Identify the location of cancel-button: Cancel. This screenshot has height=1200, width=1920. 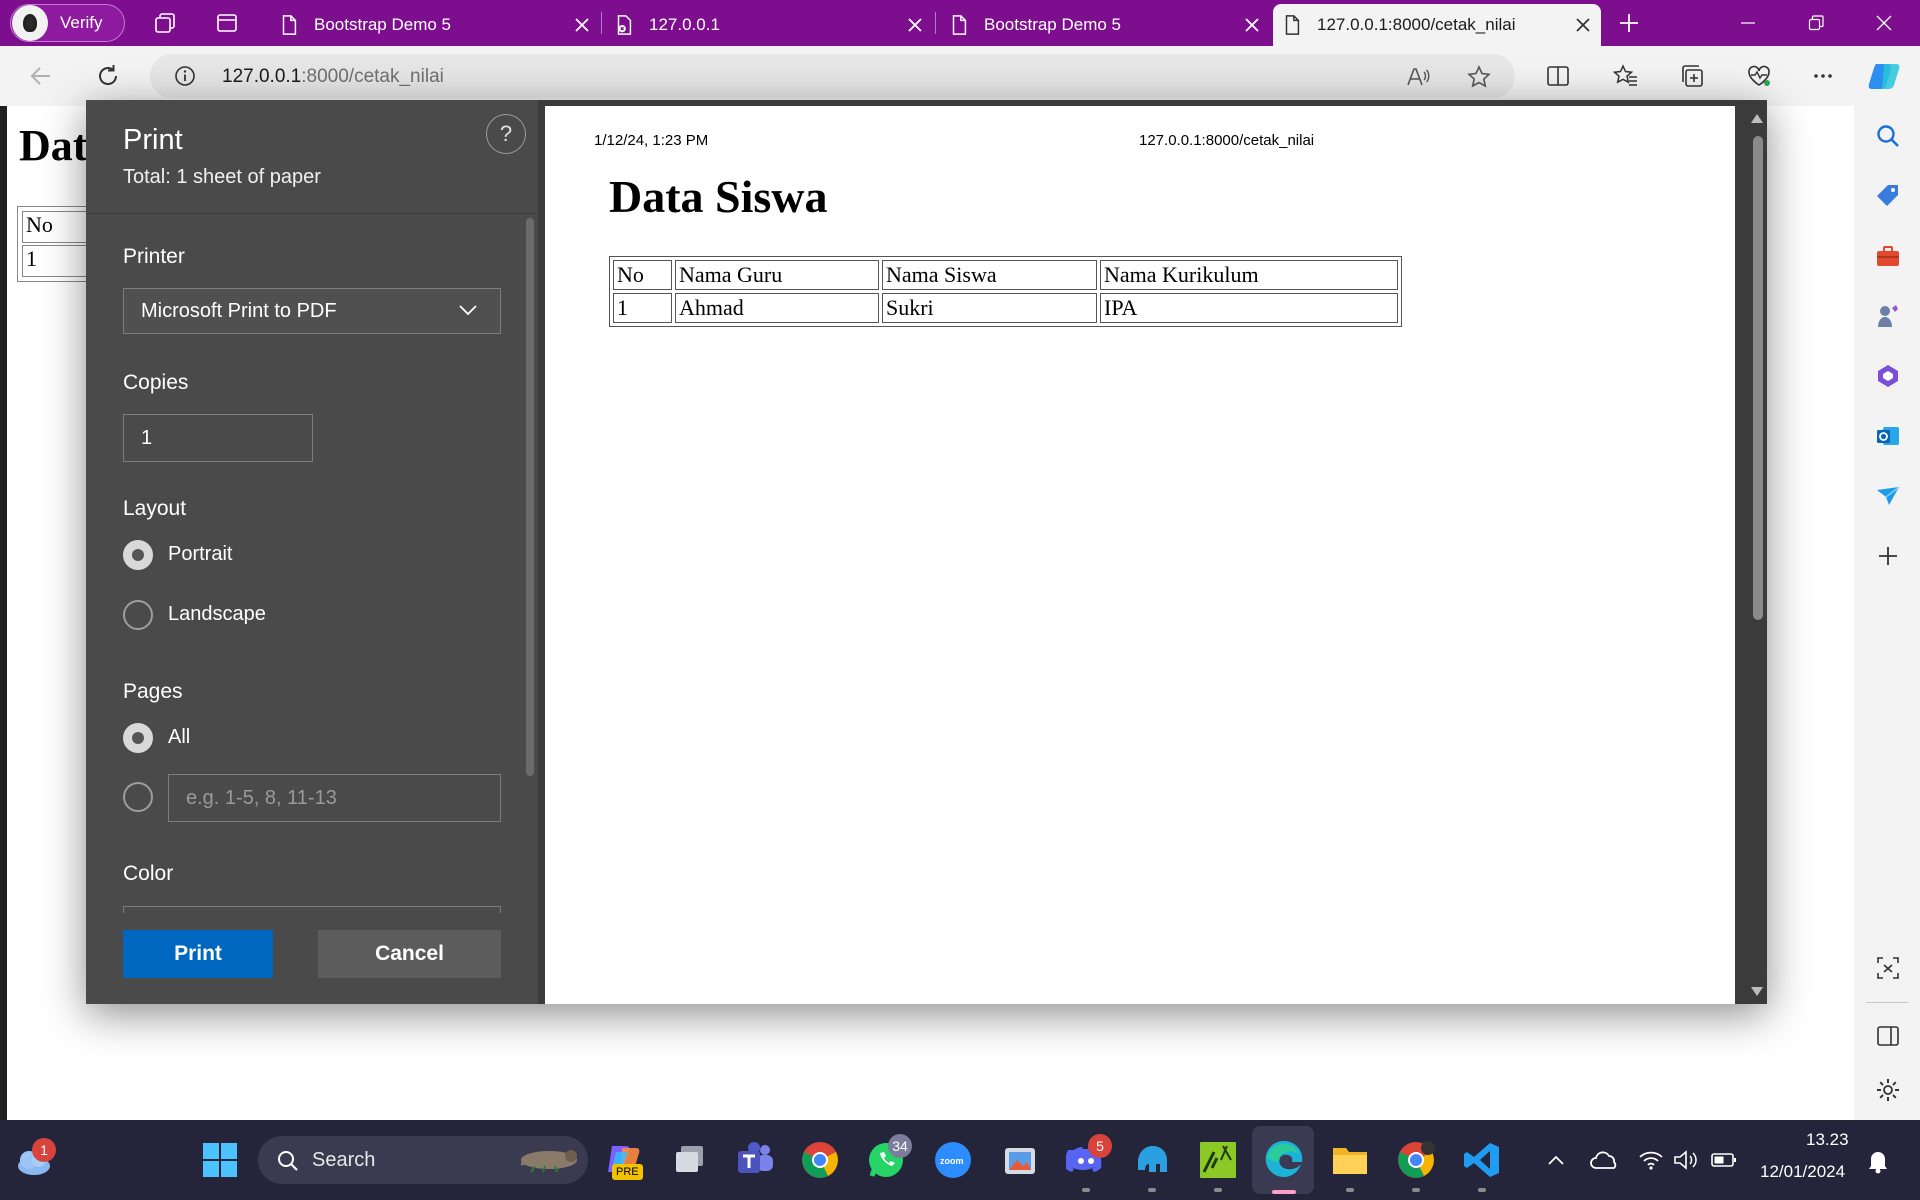
(409, 954).